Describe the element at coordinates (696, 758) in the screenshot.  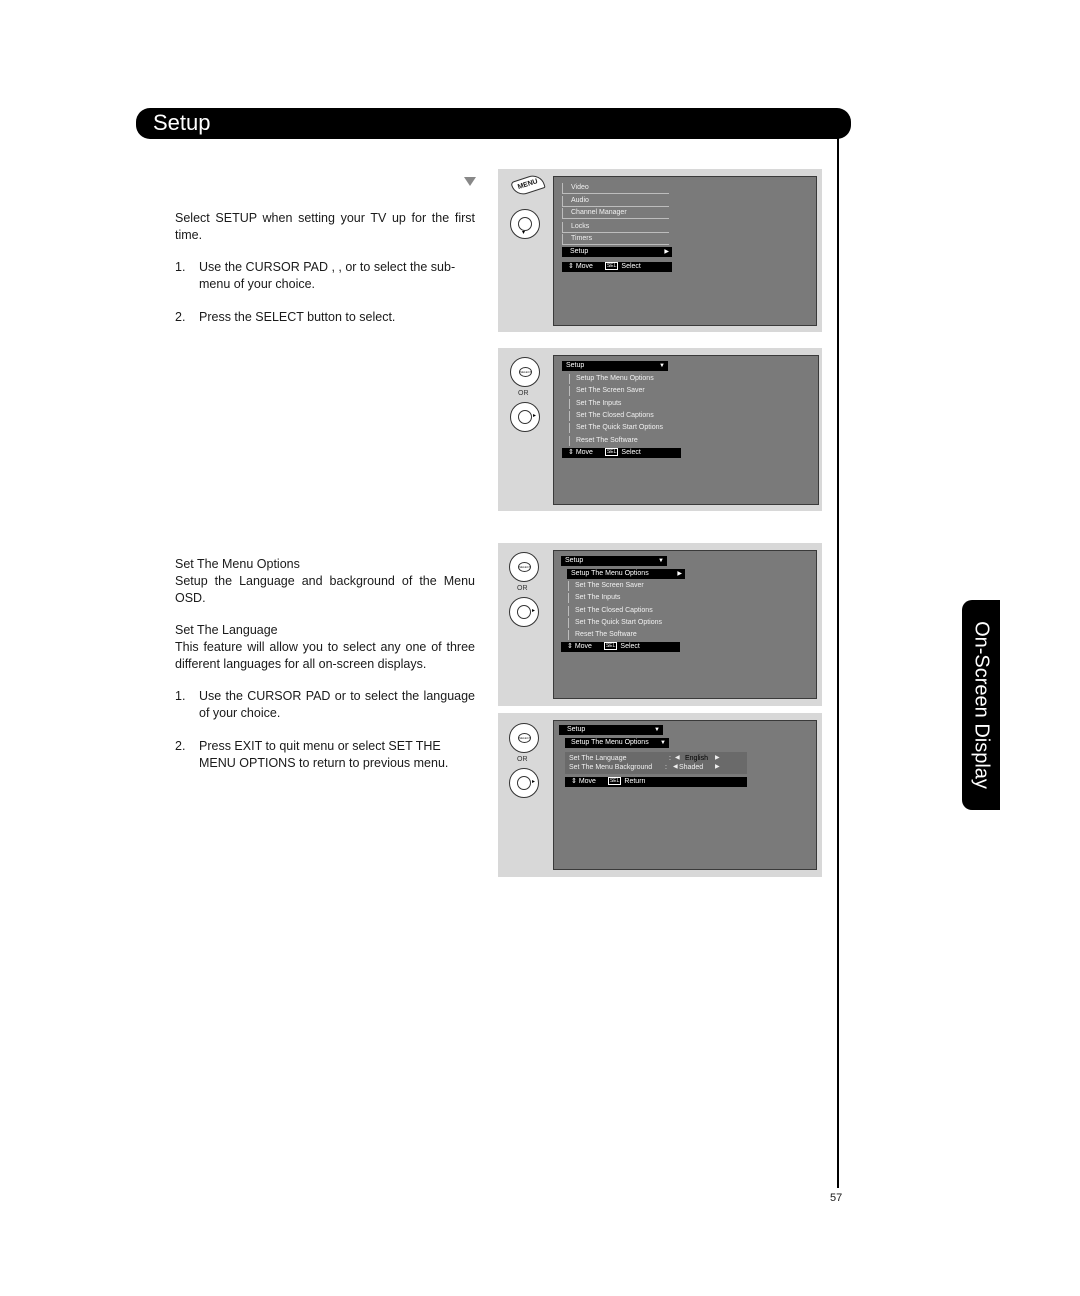
I see `option-value: English` at that location.